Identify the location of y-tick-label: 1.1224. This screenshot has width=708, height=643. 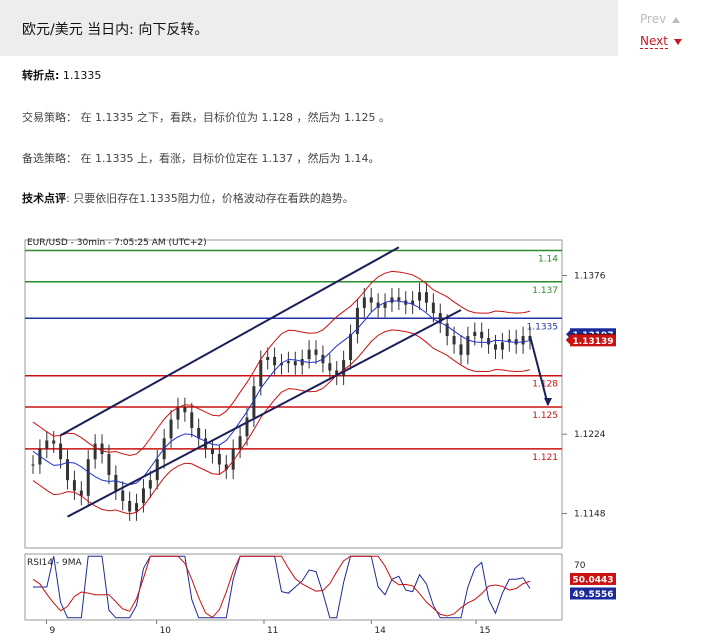
(590, 435).